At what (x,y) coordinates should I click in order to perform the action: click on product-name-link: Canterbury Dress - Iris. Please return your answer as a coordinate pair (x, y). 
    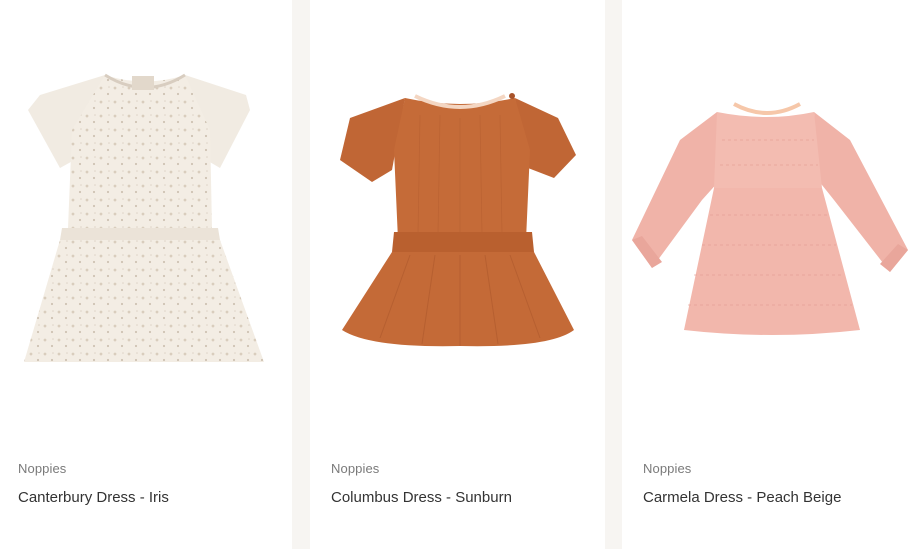
    Looking at the image, I should click on (93, 497).